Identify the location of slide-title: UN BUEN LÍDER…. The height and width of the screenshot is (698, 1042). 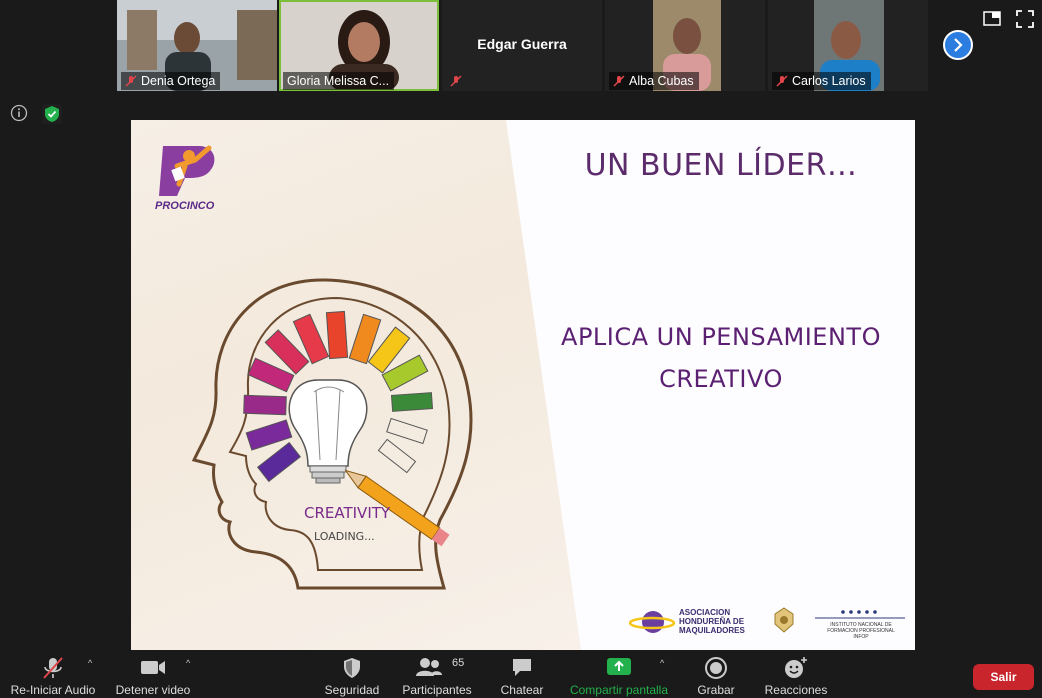
(721, 165).